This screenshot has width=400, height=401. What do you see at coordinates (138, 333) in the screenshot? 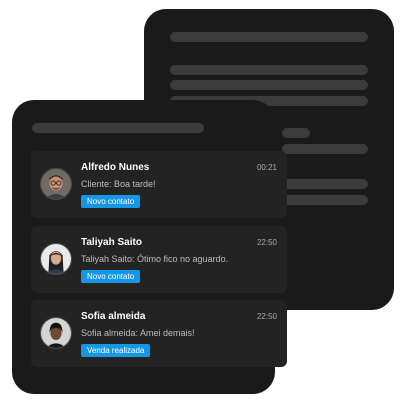
I see `message-preview: Sofia almeida: Amei demais!` at bounding box center [138, 333].